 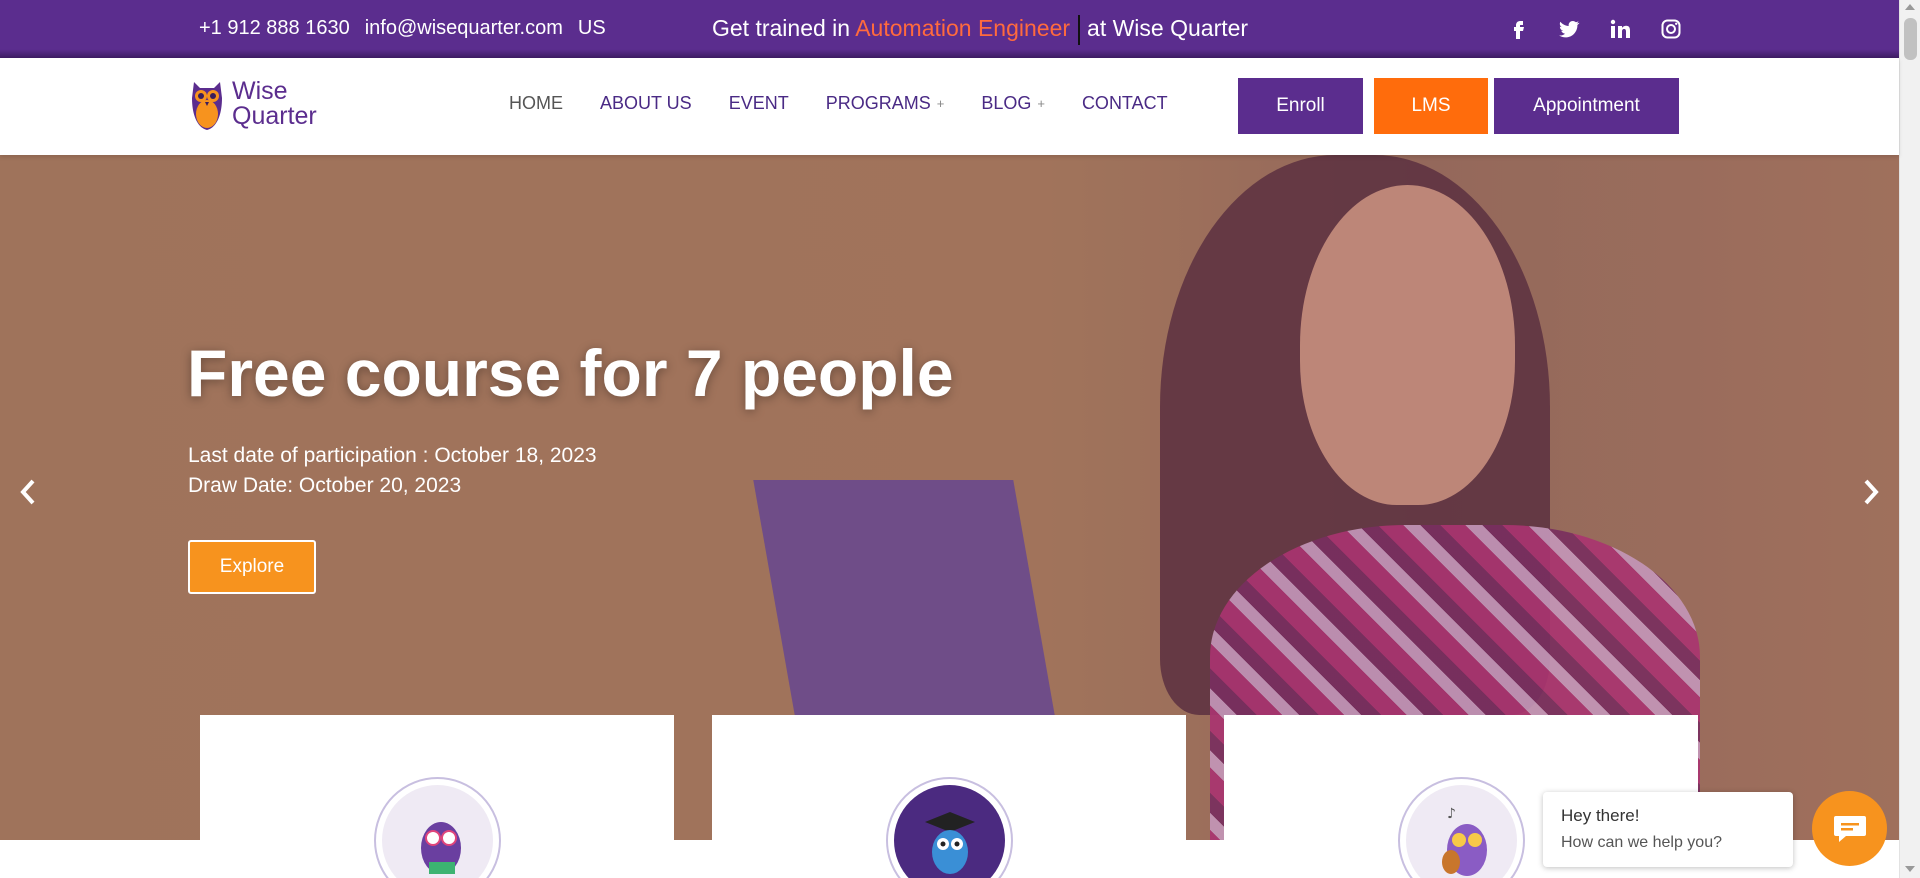 I want to click on social-links, so click(x=1594, y=29).